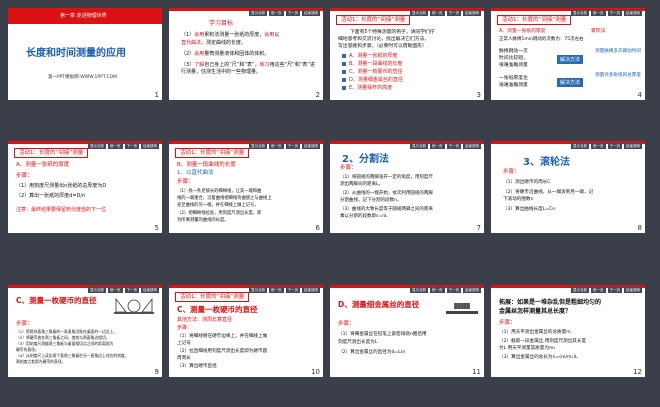 Image resolution: width=660 pixels, height=407 pixels. I want to click on step-3: （3）曲线的大致长度等于圆规两脚之间的距离, so click(386, 209).